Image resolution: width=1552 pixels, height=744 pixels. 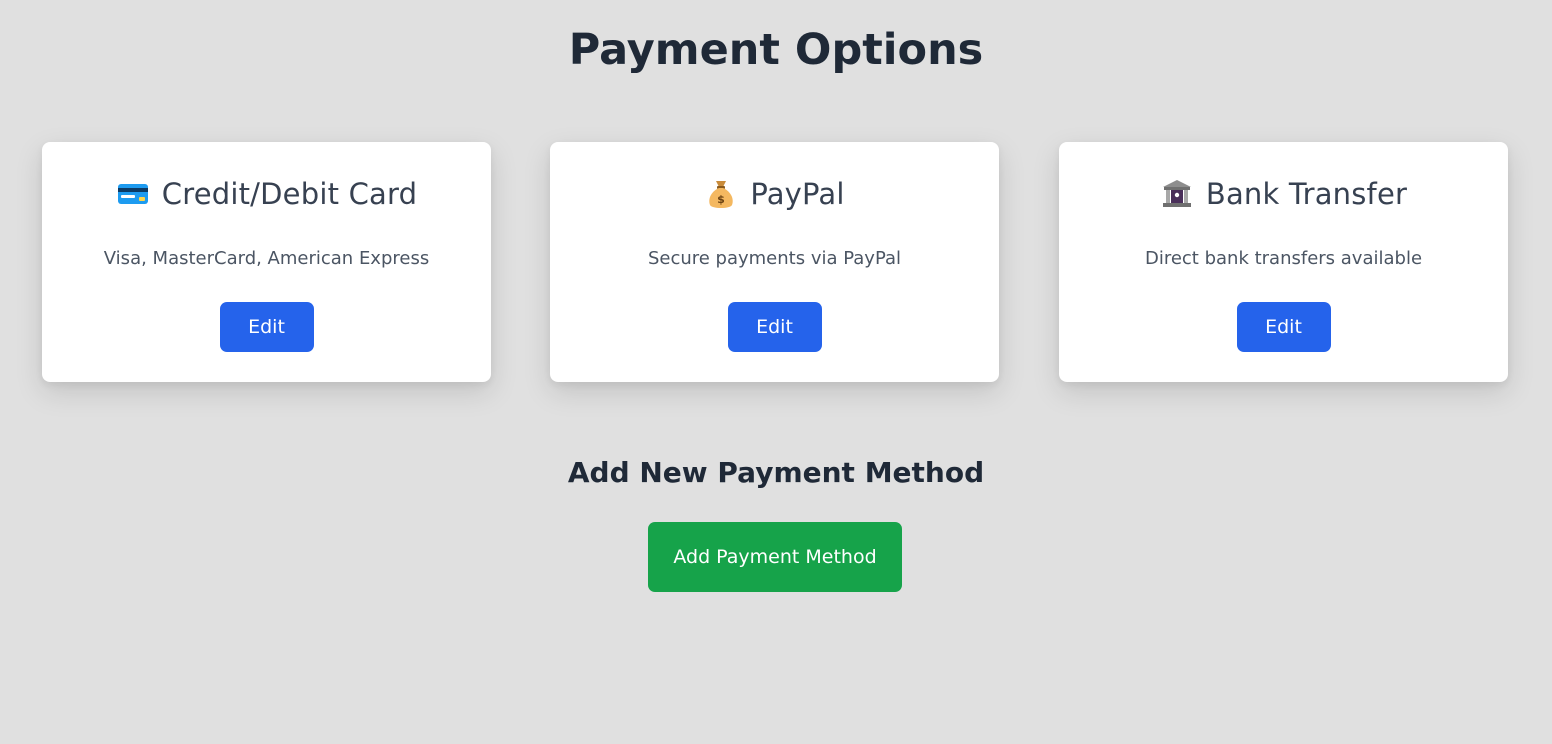 I want to click on bank-icon, so click(x=1177, y=194).